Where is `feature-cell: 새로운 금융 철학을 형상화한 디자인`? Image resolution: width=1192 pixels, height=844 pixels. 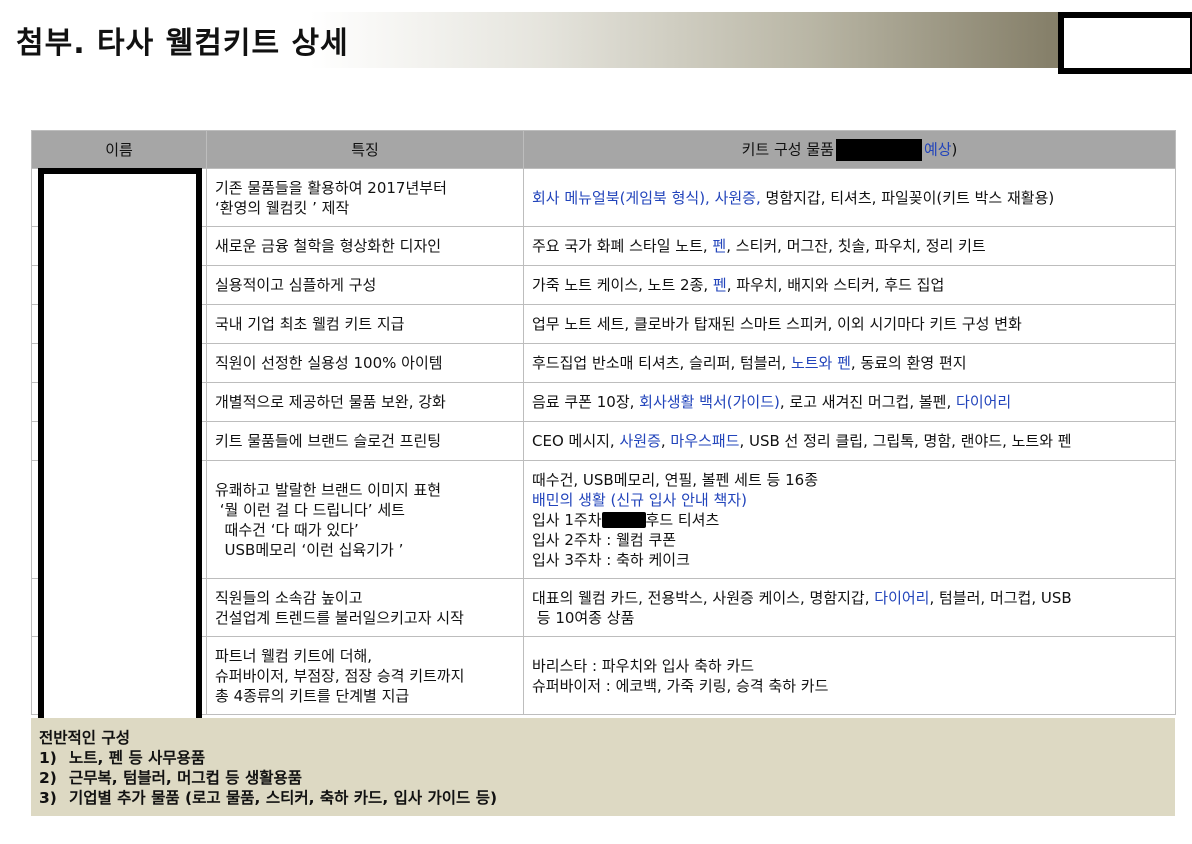
feature-cell: 새로운 금융 철학을 형상화한 디자인 is located at coordinates (365, 246).